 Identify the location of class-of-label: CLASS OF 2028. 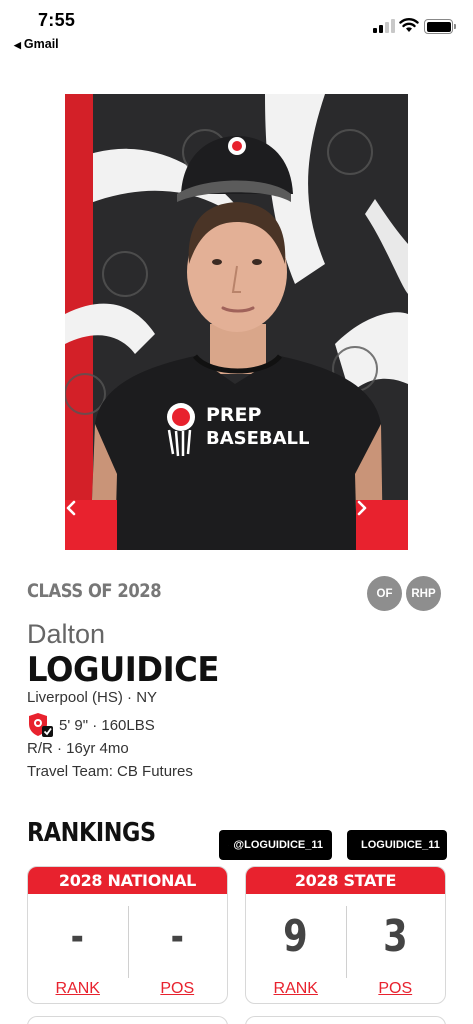
(94, 591).